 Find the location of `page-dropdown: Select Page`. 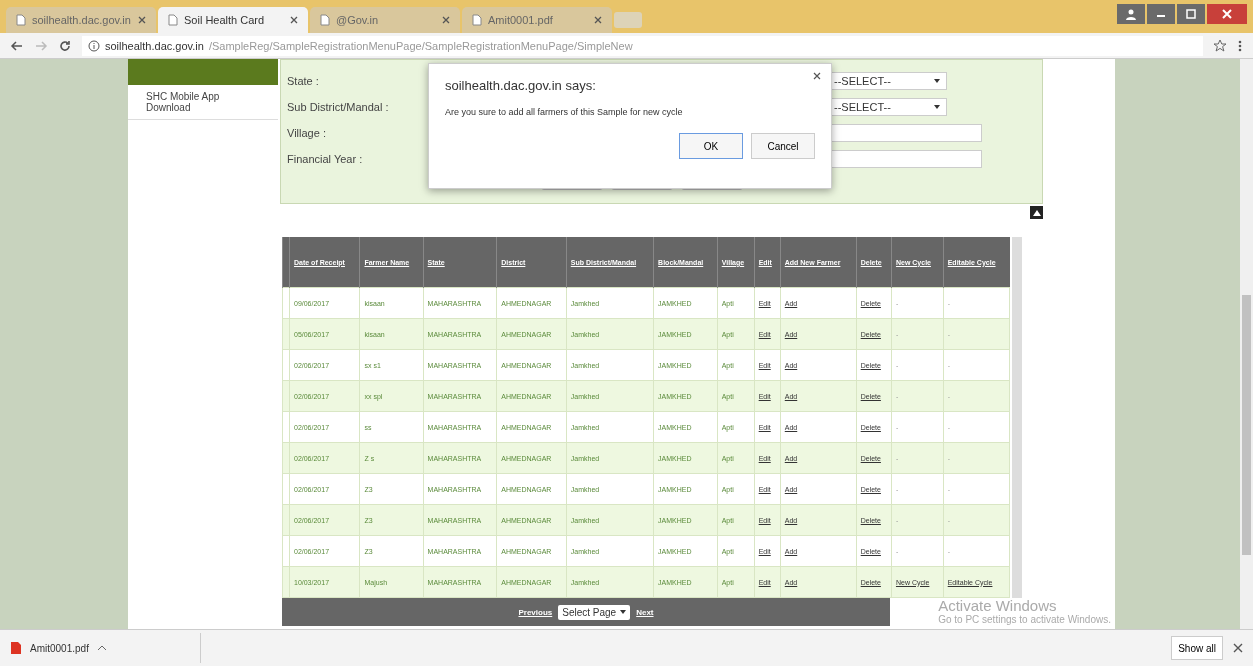

page-dropdown: Select Page is located at coordinates (594, 612).